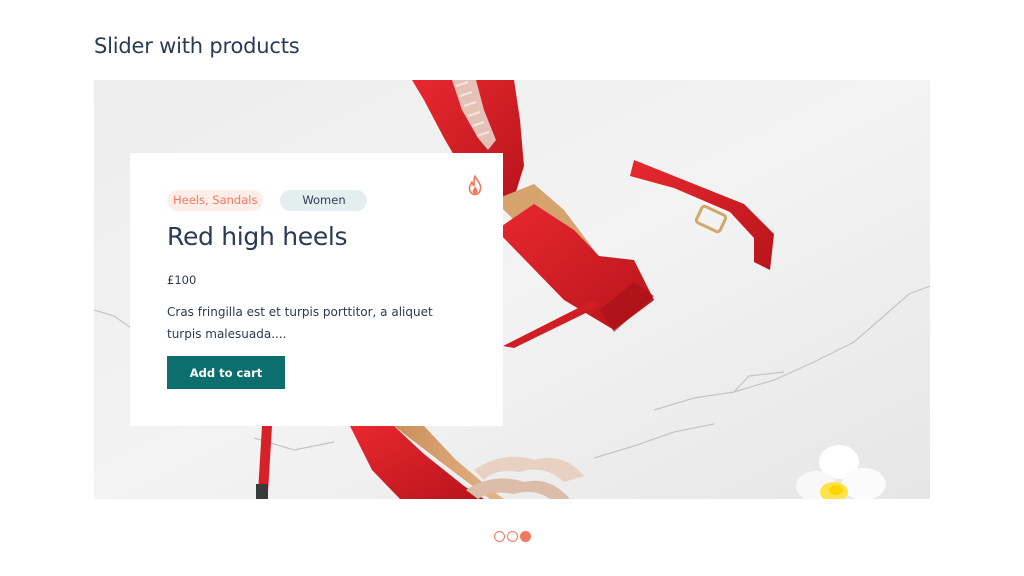 The width and height of the screenshot is (1024, 576). I want to click on slider-pagination, so click(512, 536).